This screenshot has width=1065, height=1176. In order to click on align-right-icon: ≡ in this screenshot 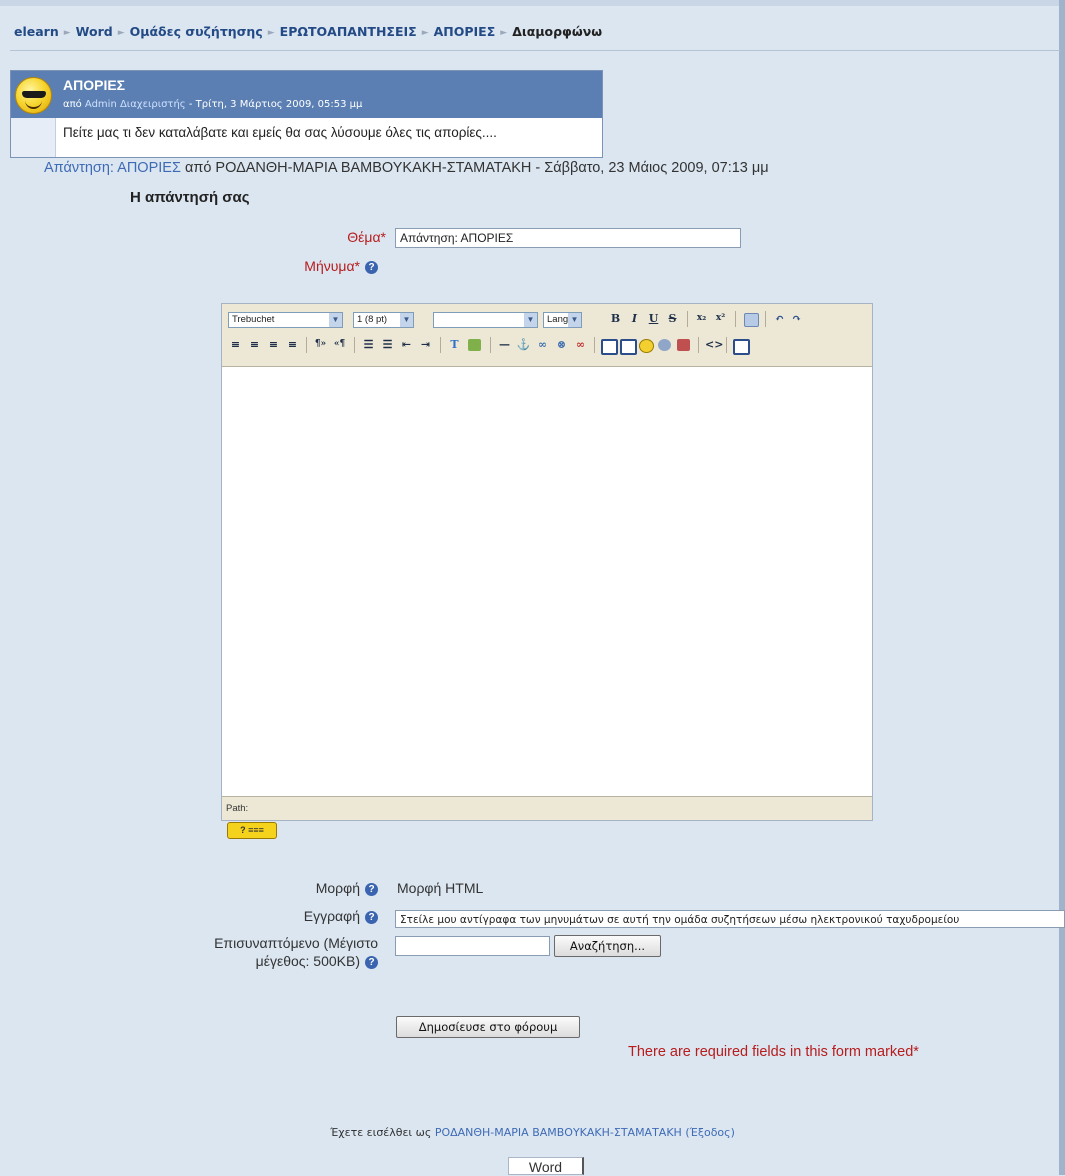, I will do `click(273, 344)`.